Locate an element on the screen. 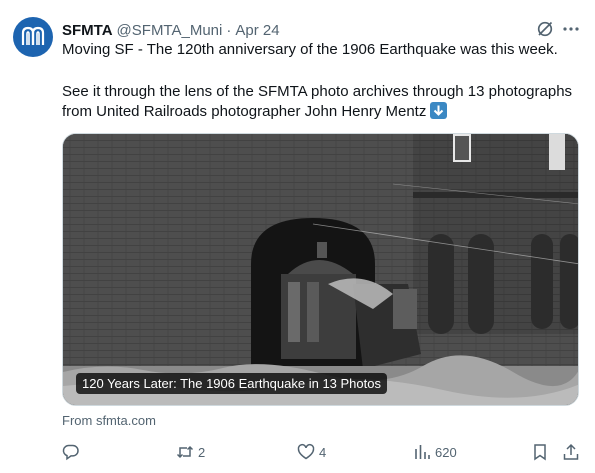  author-name: SFMTA is located at coordinates (87, 30).